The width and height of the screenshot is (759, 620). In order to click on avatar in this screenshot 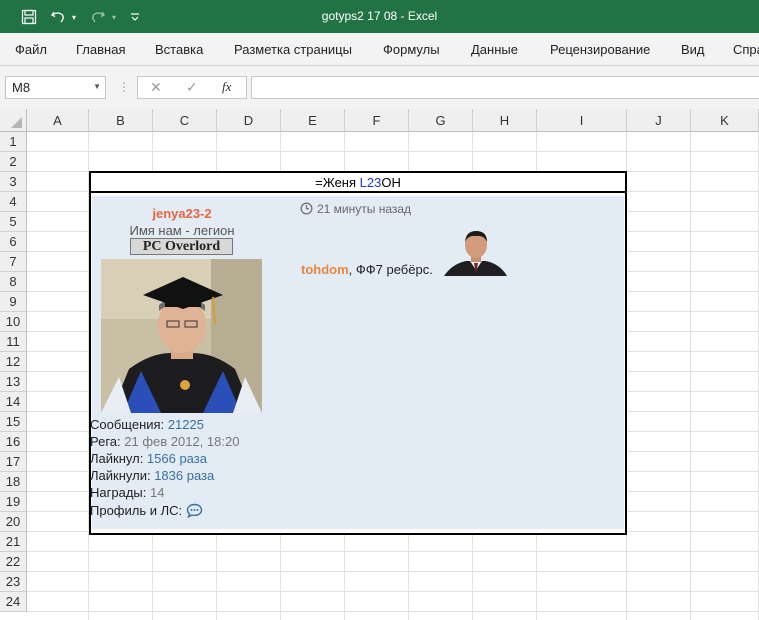, I will do `click(181, 336)`.